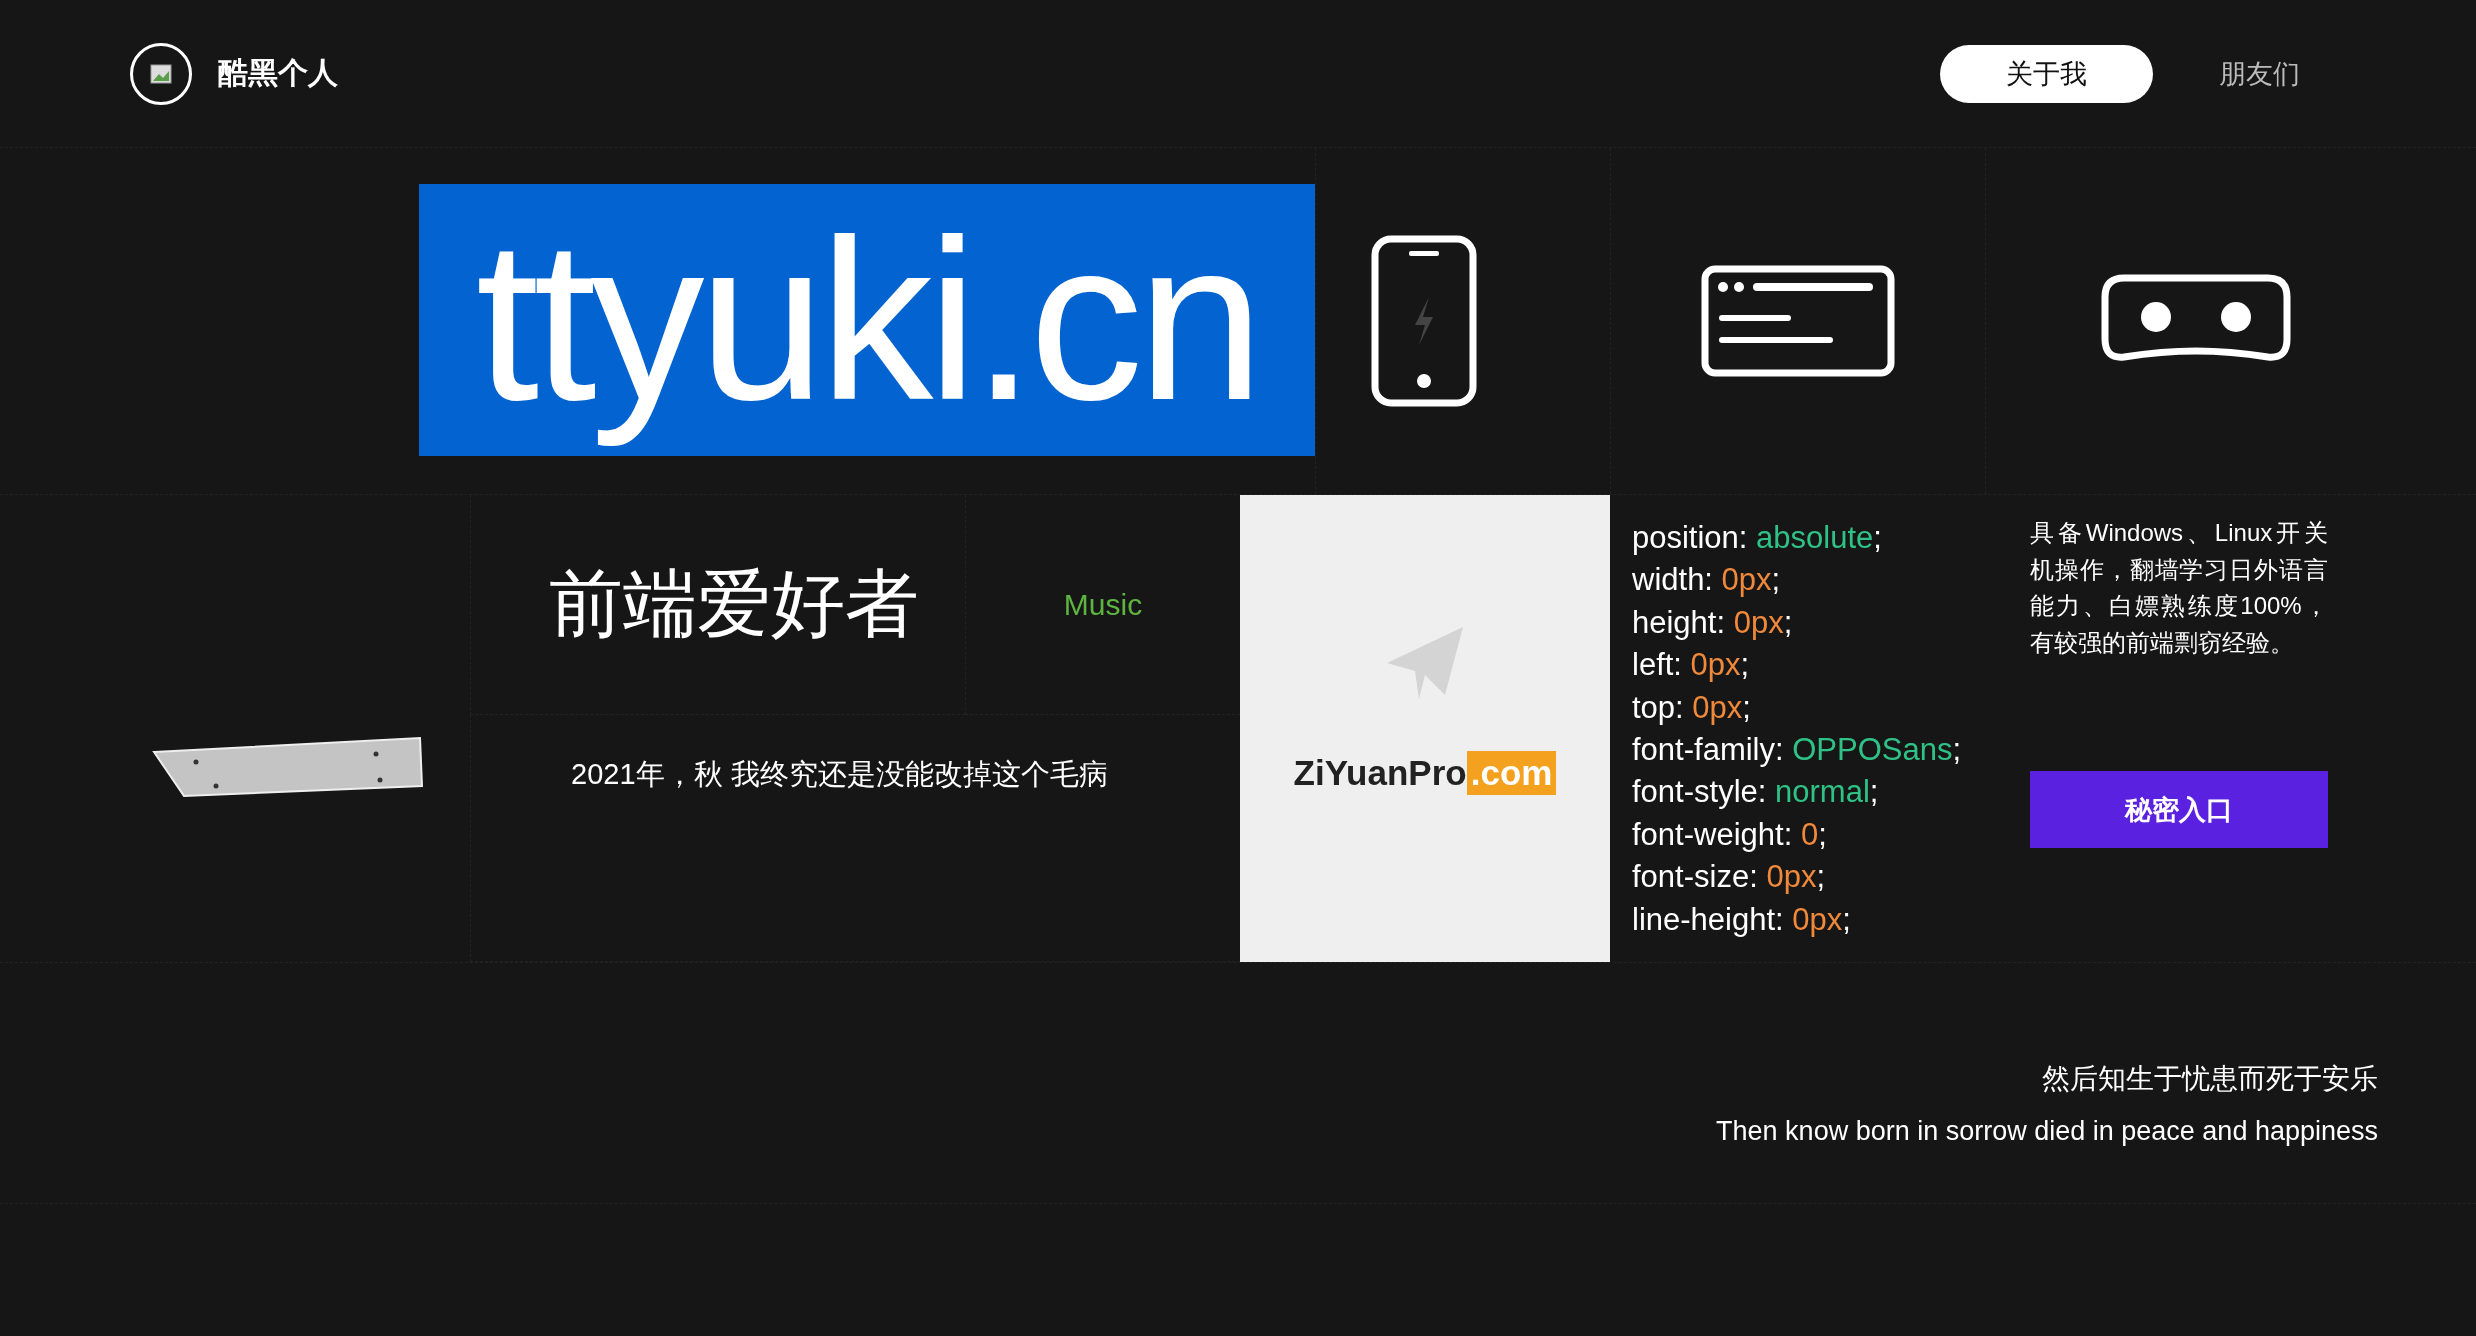 The image size is (2476, 1336). I want to click on code-line: height: 0px;, so click(1713, 622).